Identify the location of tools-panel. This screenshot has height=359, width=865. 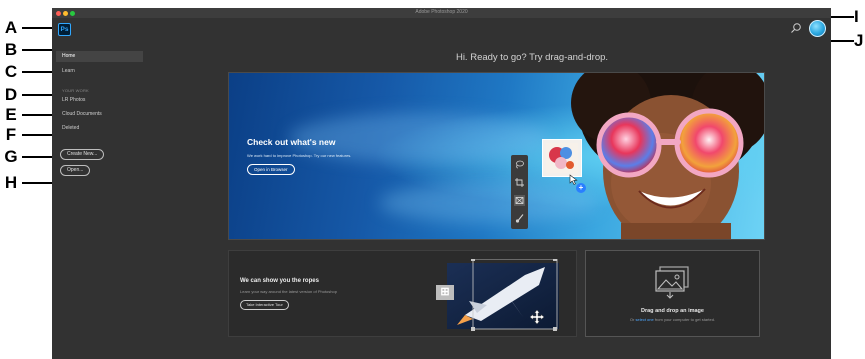
(519, 192).